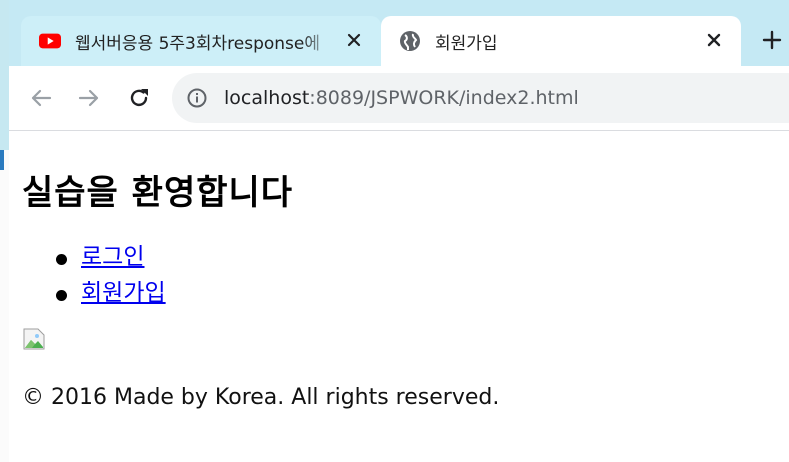 The width and height of the screenshot is (789, 462). I want to click on reload-icon, so click(139, 98).